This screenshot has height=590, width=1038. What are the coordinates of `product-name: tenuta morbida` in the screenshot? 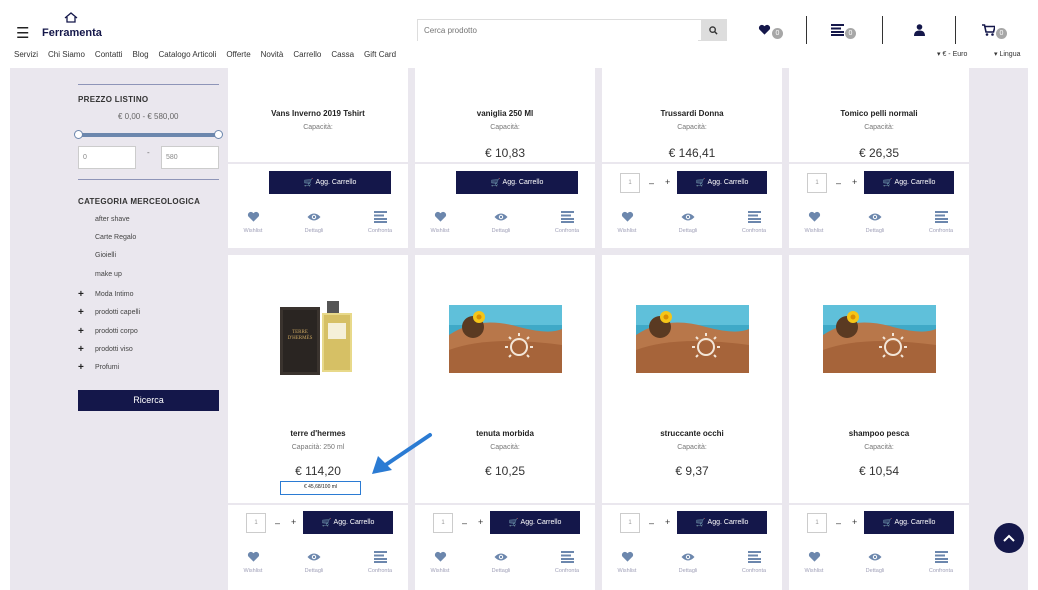 It's located at (505, 433).